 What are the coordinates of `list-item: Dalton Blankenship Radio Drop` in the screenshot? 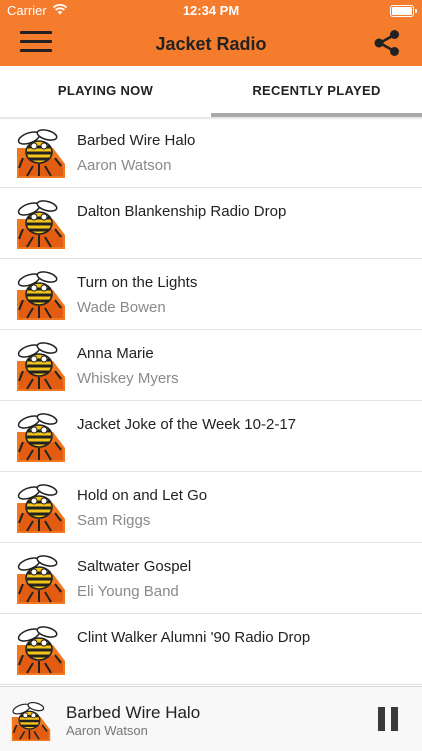 It's located at (211, 223).